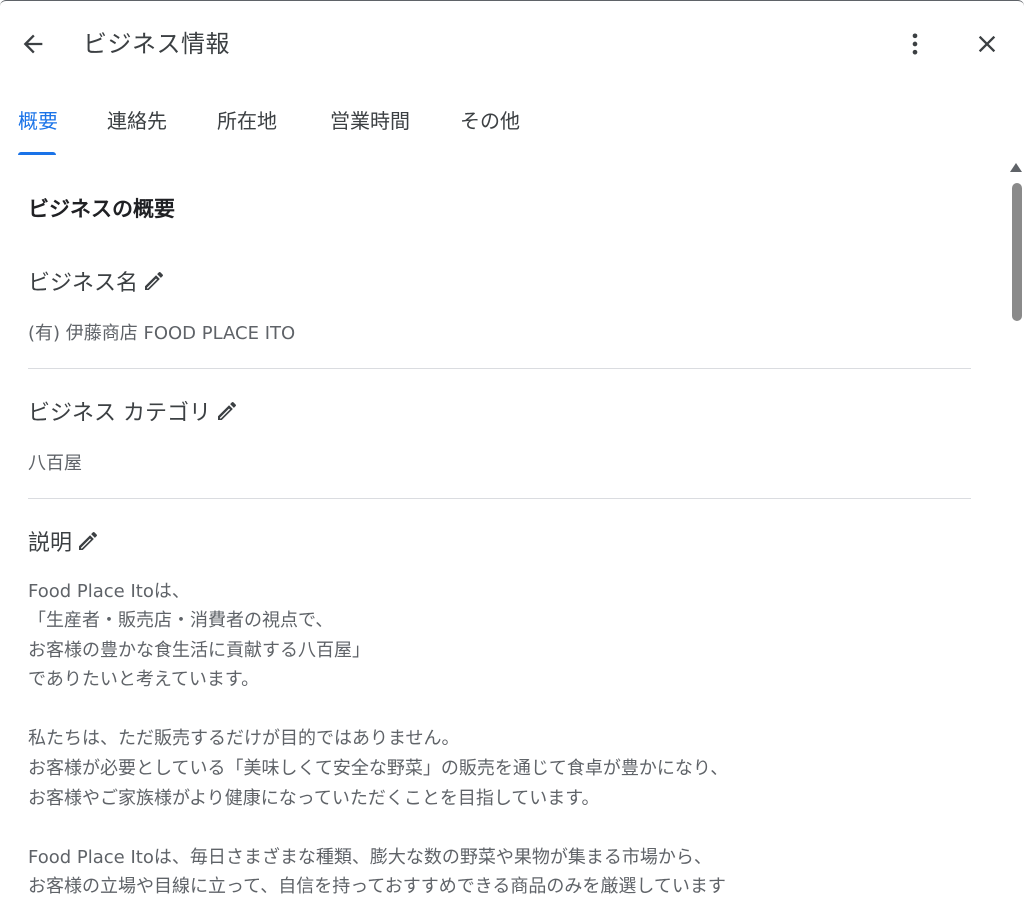  What do you see at coordinates (181, 620) in the screenshot?
I see `description-line: 「生産者・販売店・消費者の視点で、` at bounding box center [181, 620].